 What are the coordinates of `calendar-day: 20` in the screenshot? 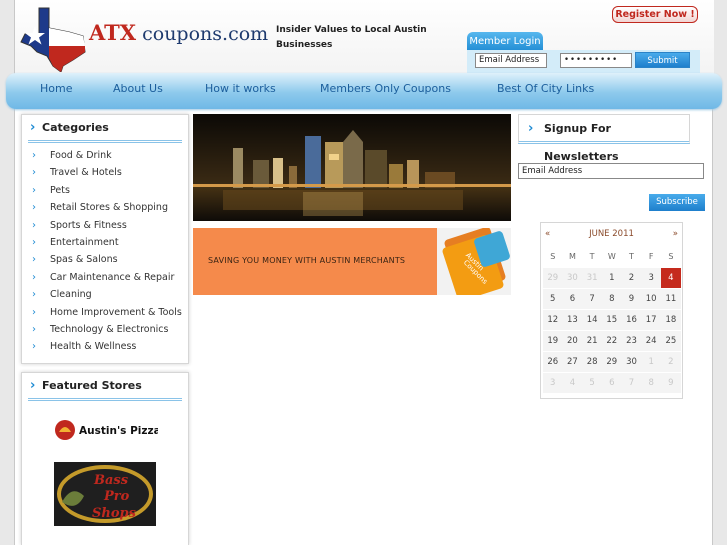 It's located at (572, 341).